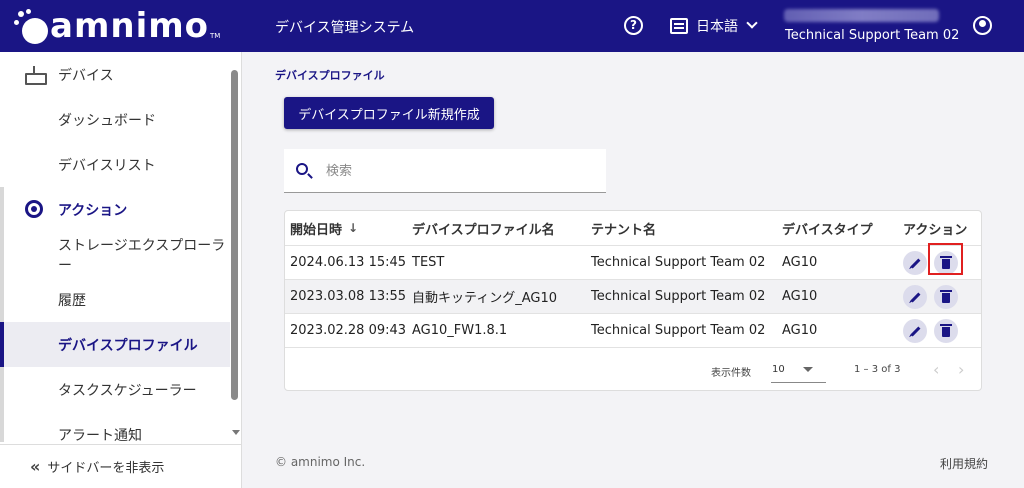 This screenshot has height=488, width=1024. I want to click on sort-arrow-down-icon: ↓, so click(353, 228).